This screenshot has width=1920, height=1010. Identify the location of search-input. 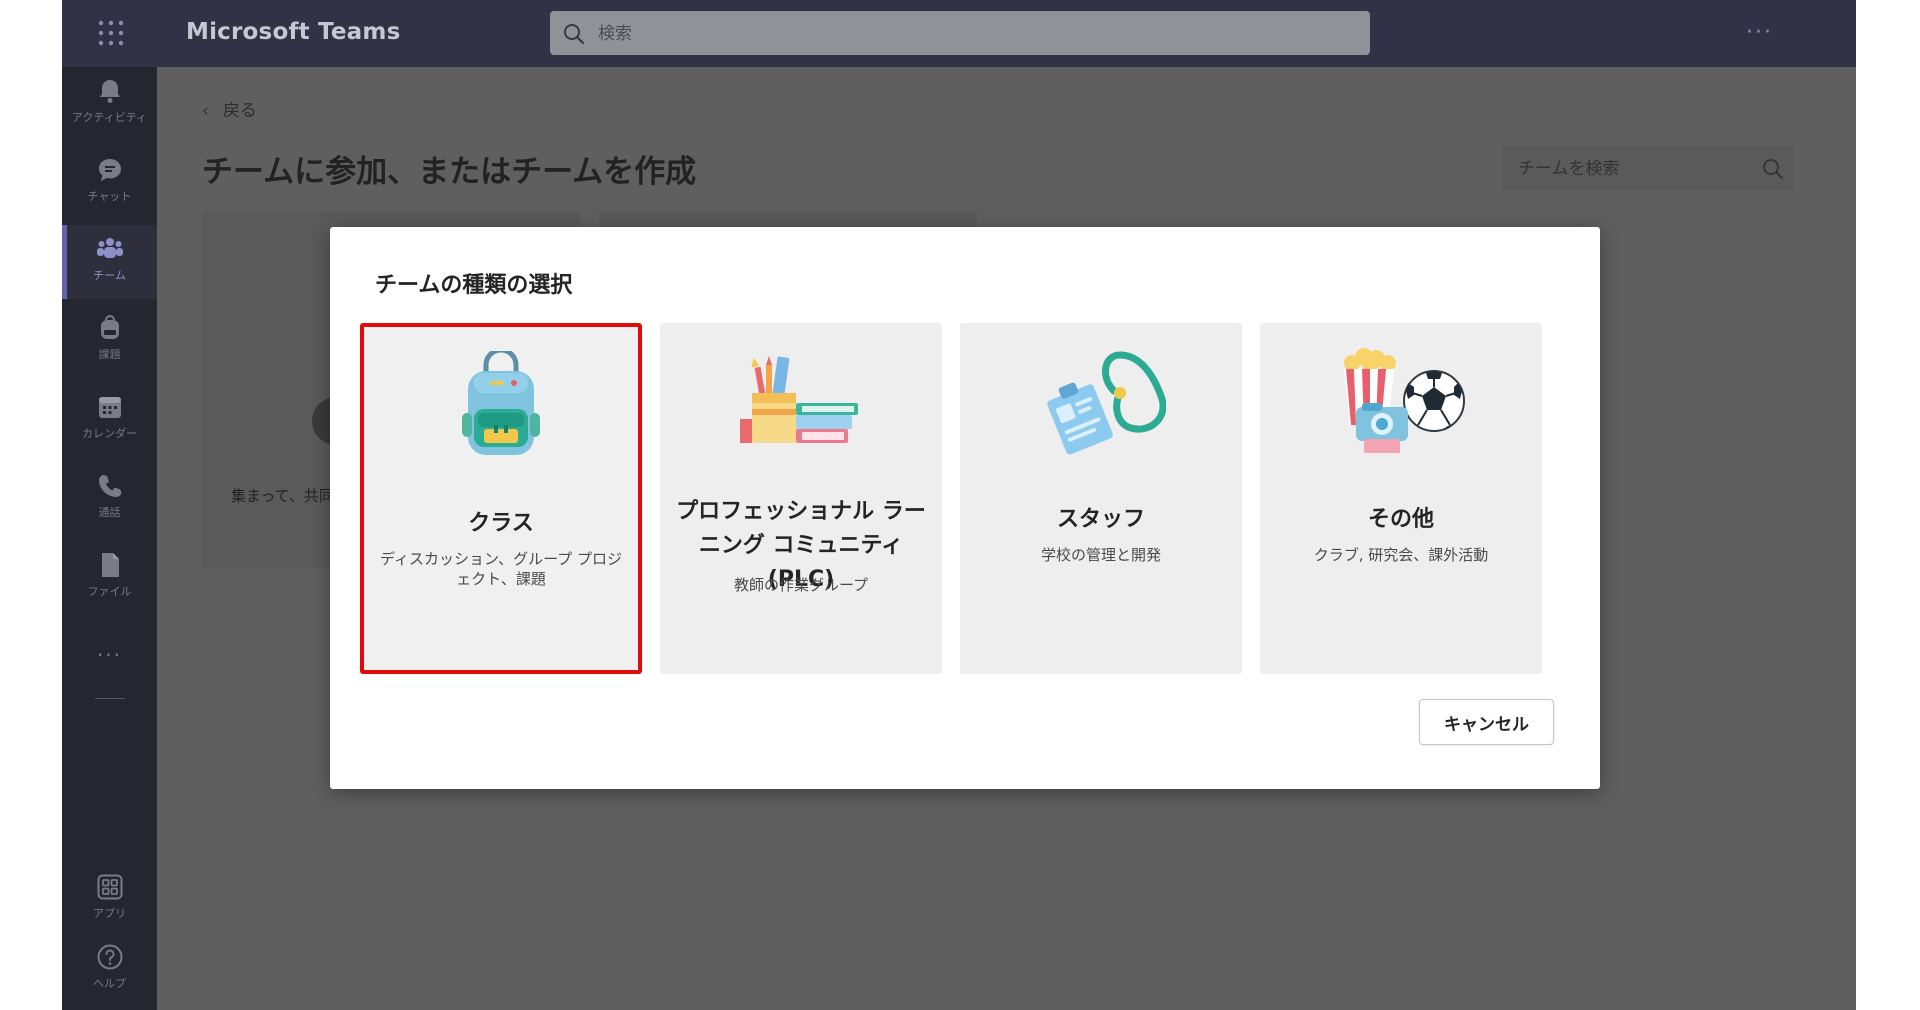
(978, 34).